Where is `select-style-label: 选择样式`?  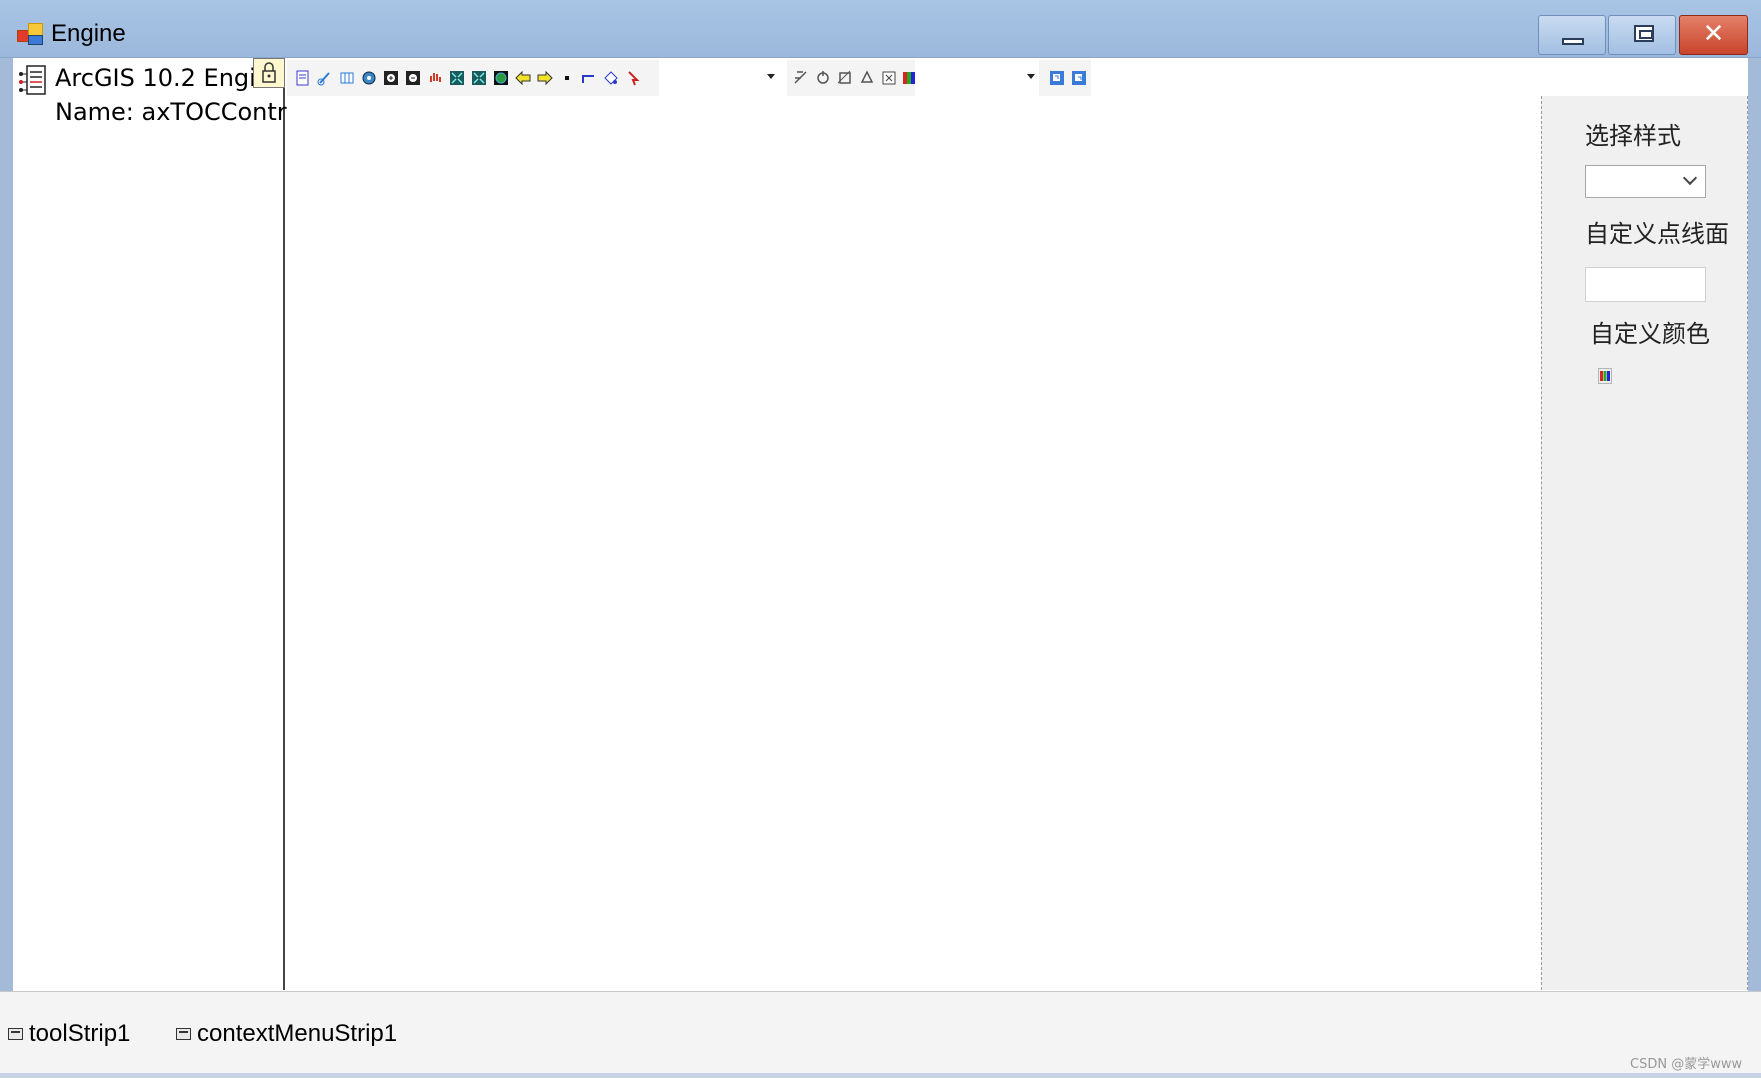 select-style-label: 选择样式 is located at coordinates (1633, 136).